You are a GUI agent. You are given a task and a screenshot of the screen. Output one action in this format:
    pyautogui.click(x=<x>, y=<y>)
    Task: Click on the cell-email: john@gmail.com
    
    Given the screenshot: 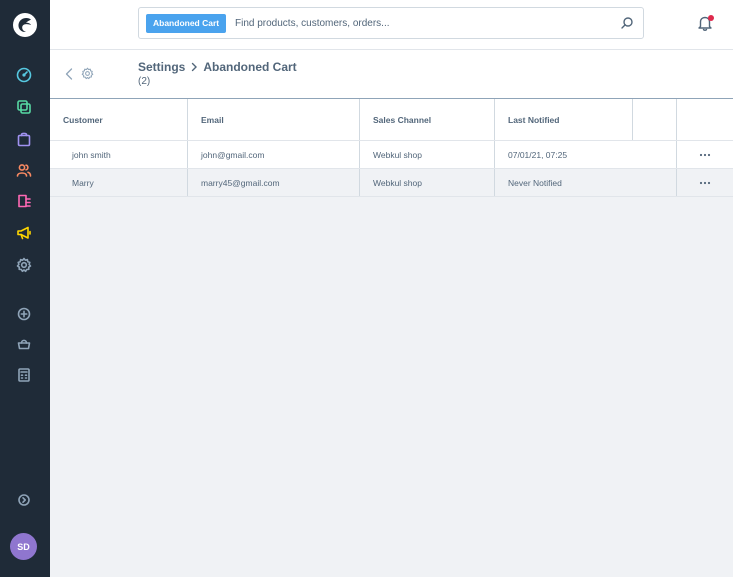 What is the action you would take?
    pyautogui.click(x=274, y=154)
    